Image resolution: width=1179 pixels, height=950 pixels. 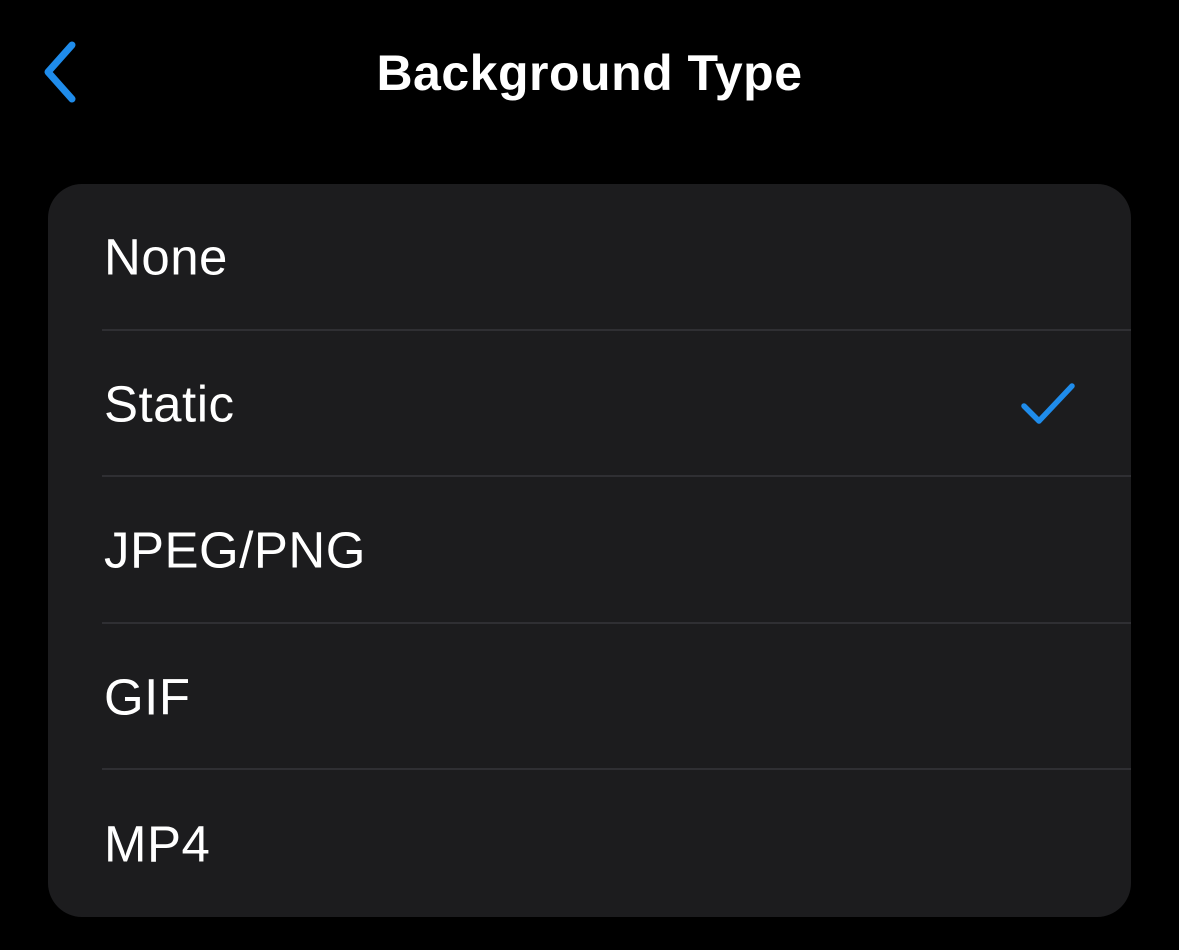 I want to click on option-row-static: Static, so click(x=589, y=404).